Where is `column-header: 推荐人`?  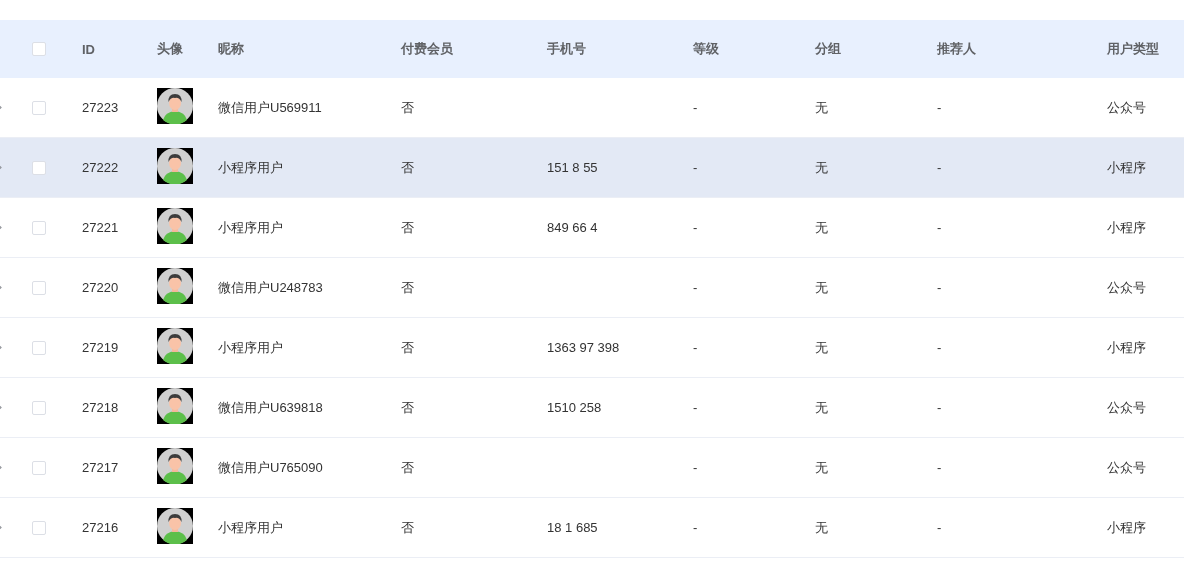
column-header: 推荐人 is located at coordinates (957, 49).